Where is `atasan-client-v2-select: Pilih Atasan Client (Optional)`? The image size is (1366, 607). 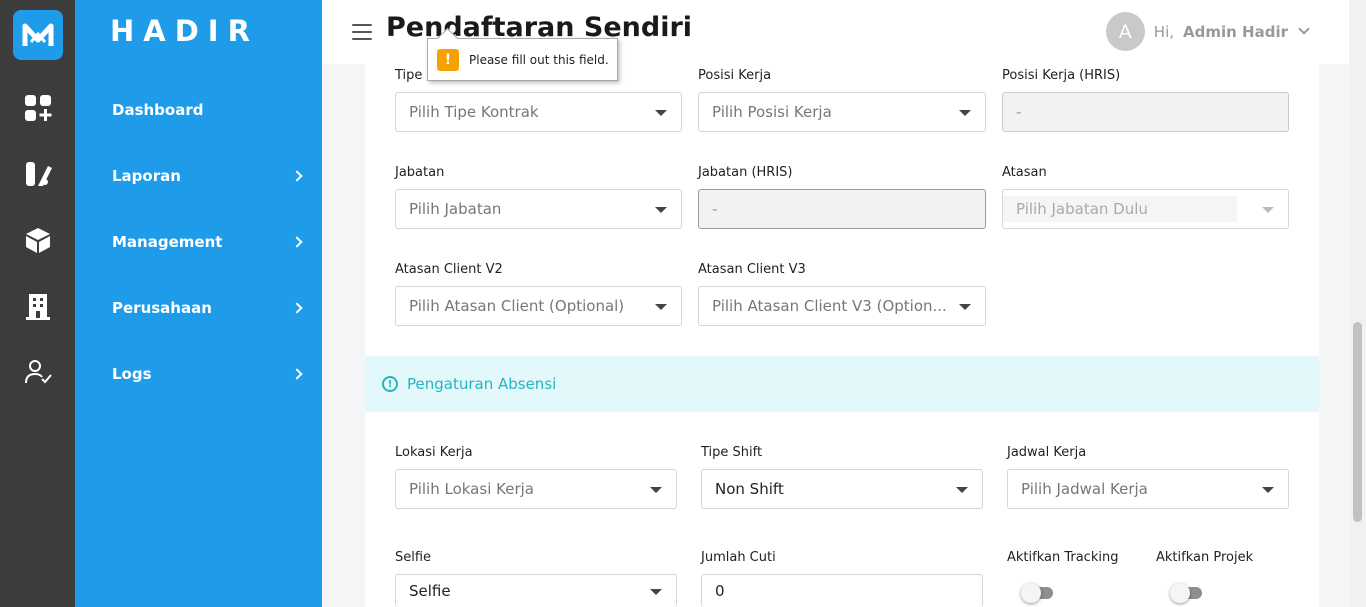 atasan-client-v2-select: Pilih Atasan Client (Optional) is located at coordinates (538, 306).